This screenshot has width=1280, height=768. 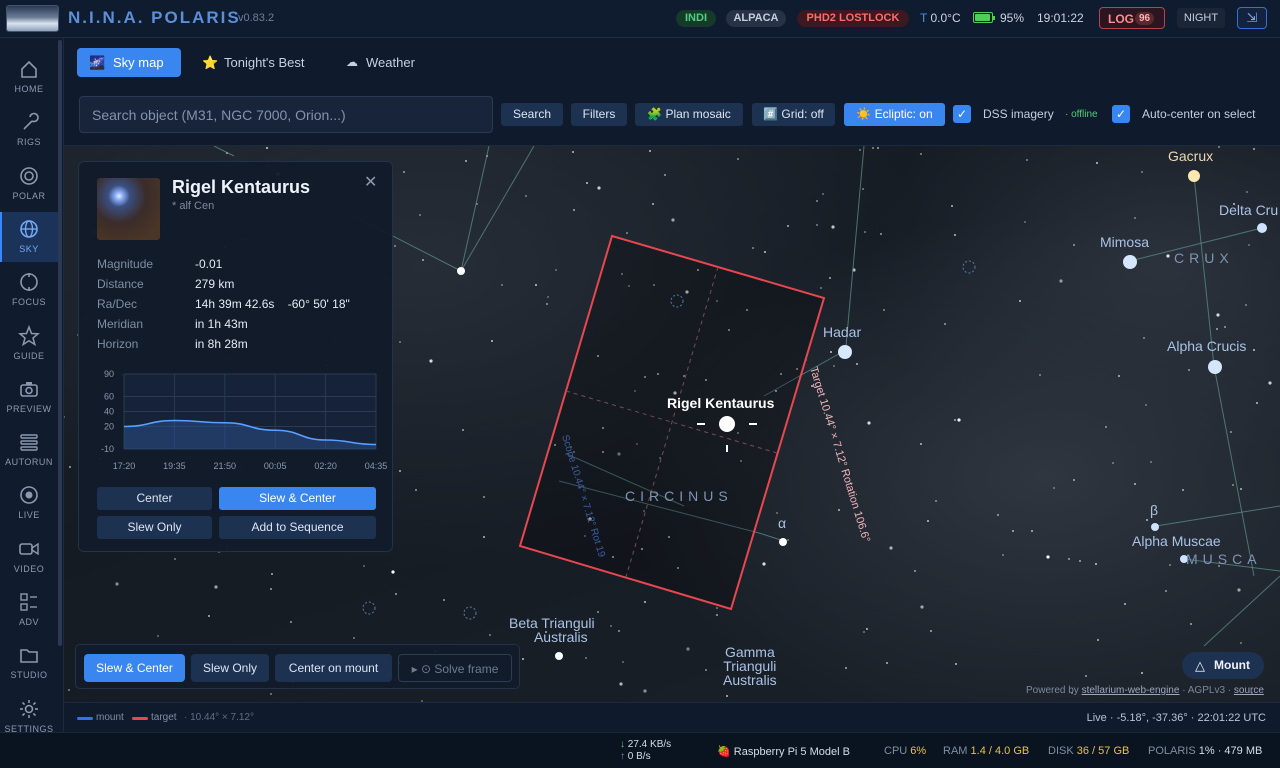 I want to click on chart-x-tick-label: 00:05, so click(x=275, y=466).